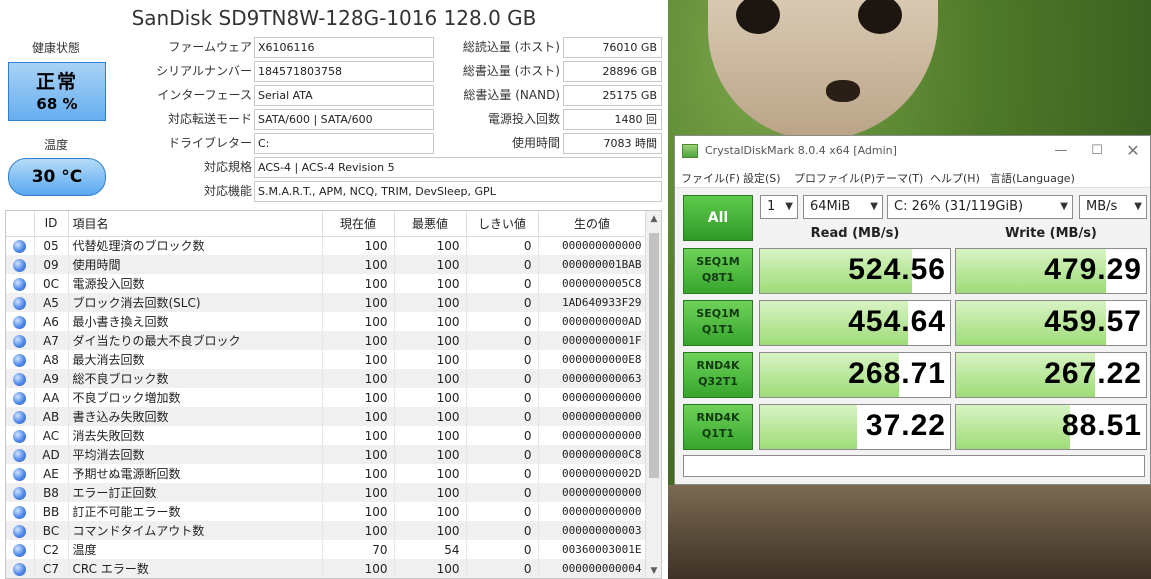 The image size is (1151, 579). I want to click on close-icon: ✕, so click(1133, 151).